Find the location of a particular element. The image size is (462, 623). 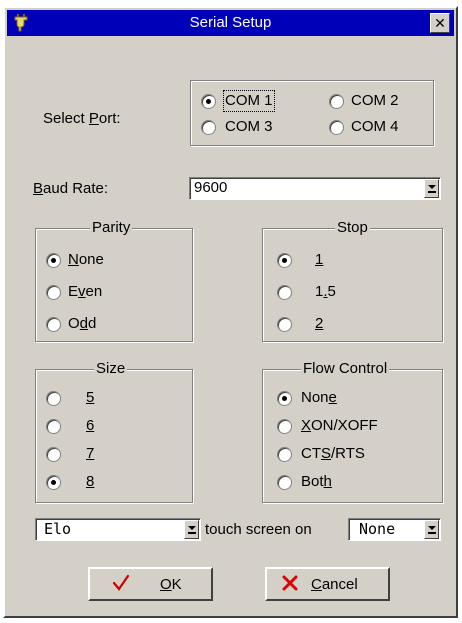

radio-flow-both-label: Both is located at coordinates (316, 482).